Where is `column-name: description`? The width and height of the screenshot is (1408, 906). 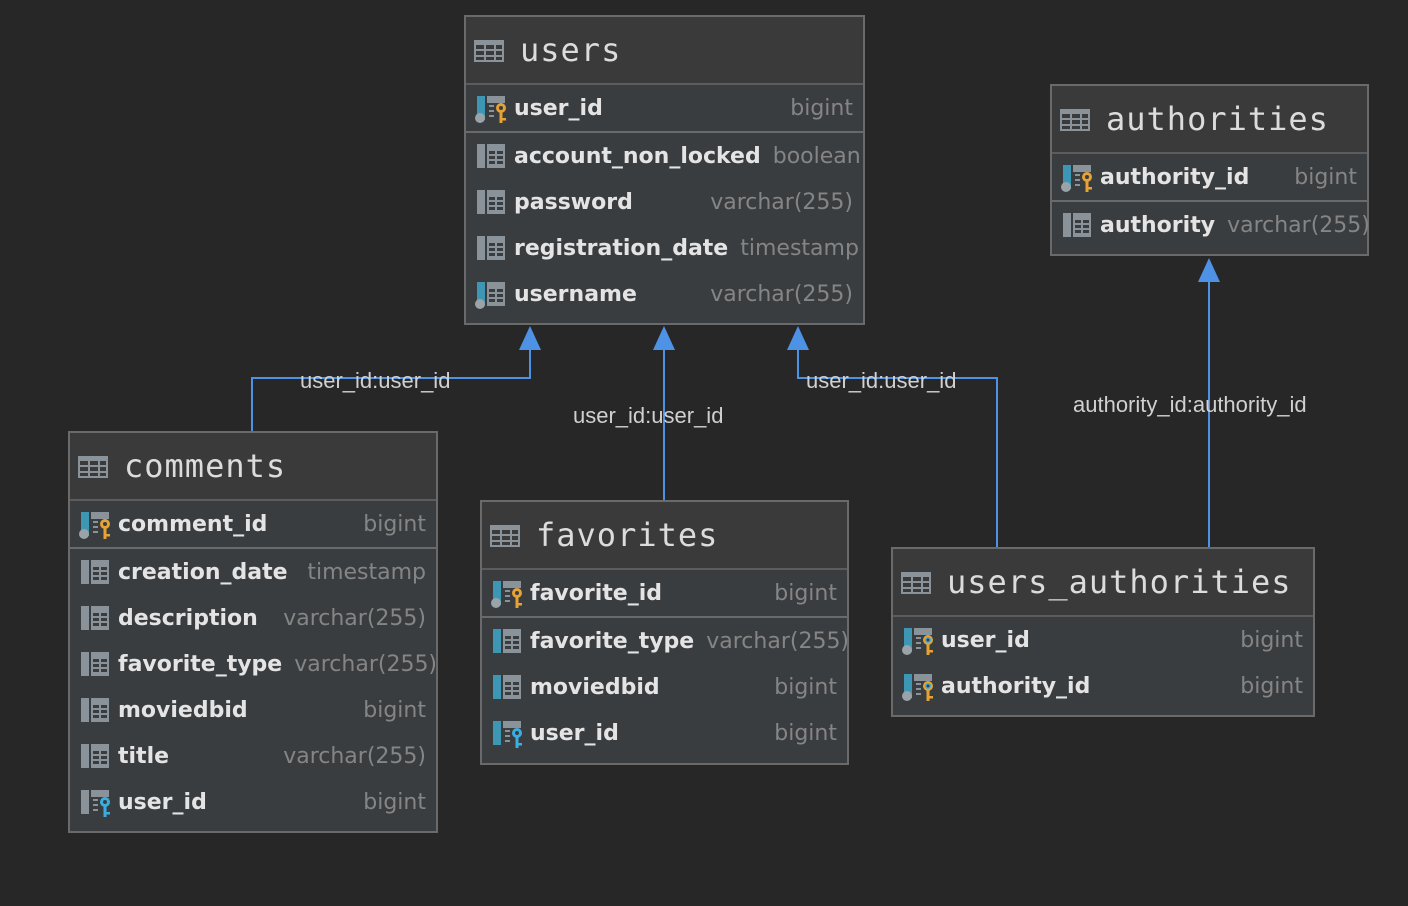 column-name: description is located at coordinates (188, 618).